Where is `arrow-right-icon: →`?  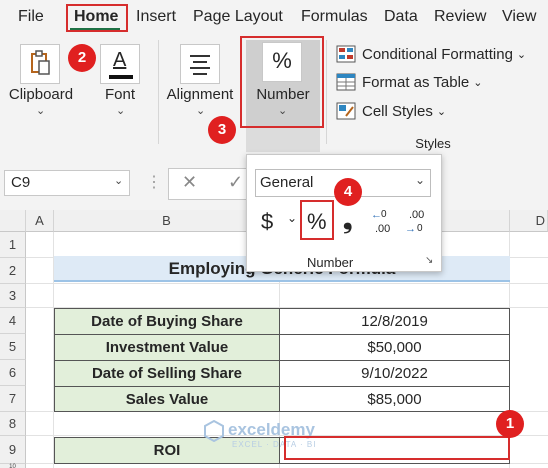
arrow-right-icon: → is located at coordinates (410, 229).